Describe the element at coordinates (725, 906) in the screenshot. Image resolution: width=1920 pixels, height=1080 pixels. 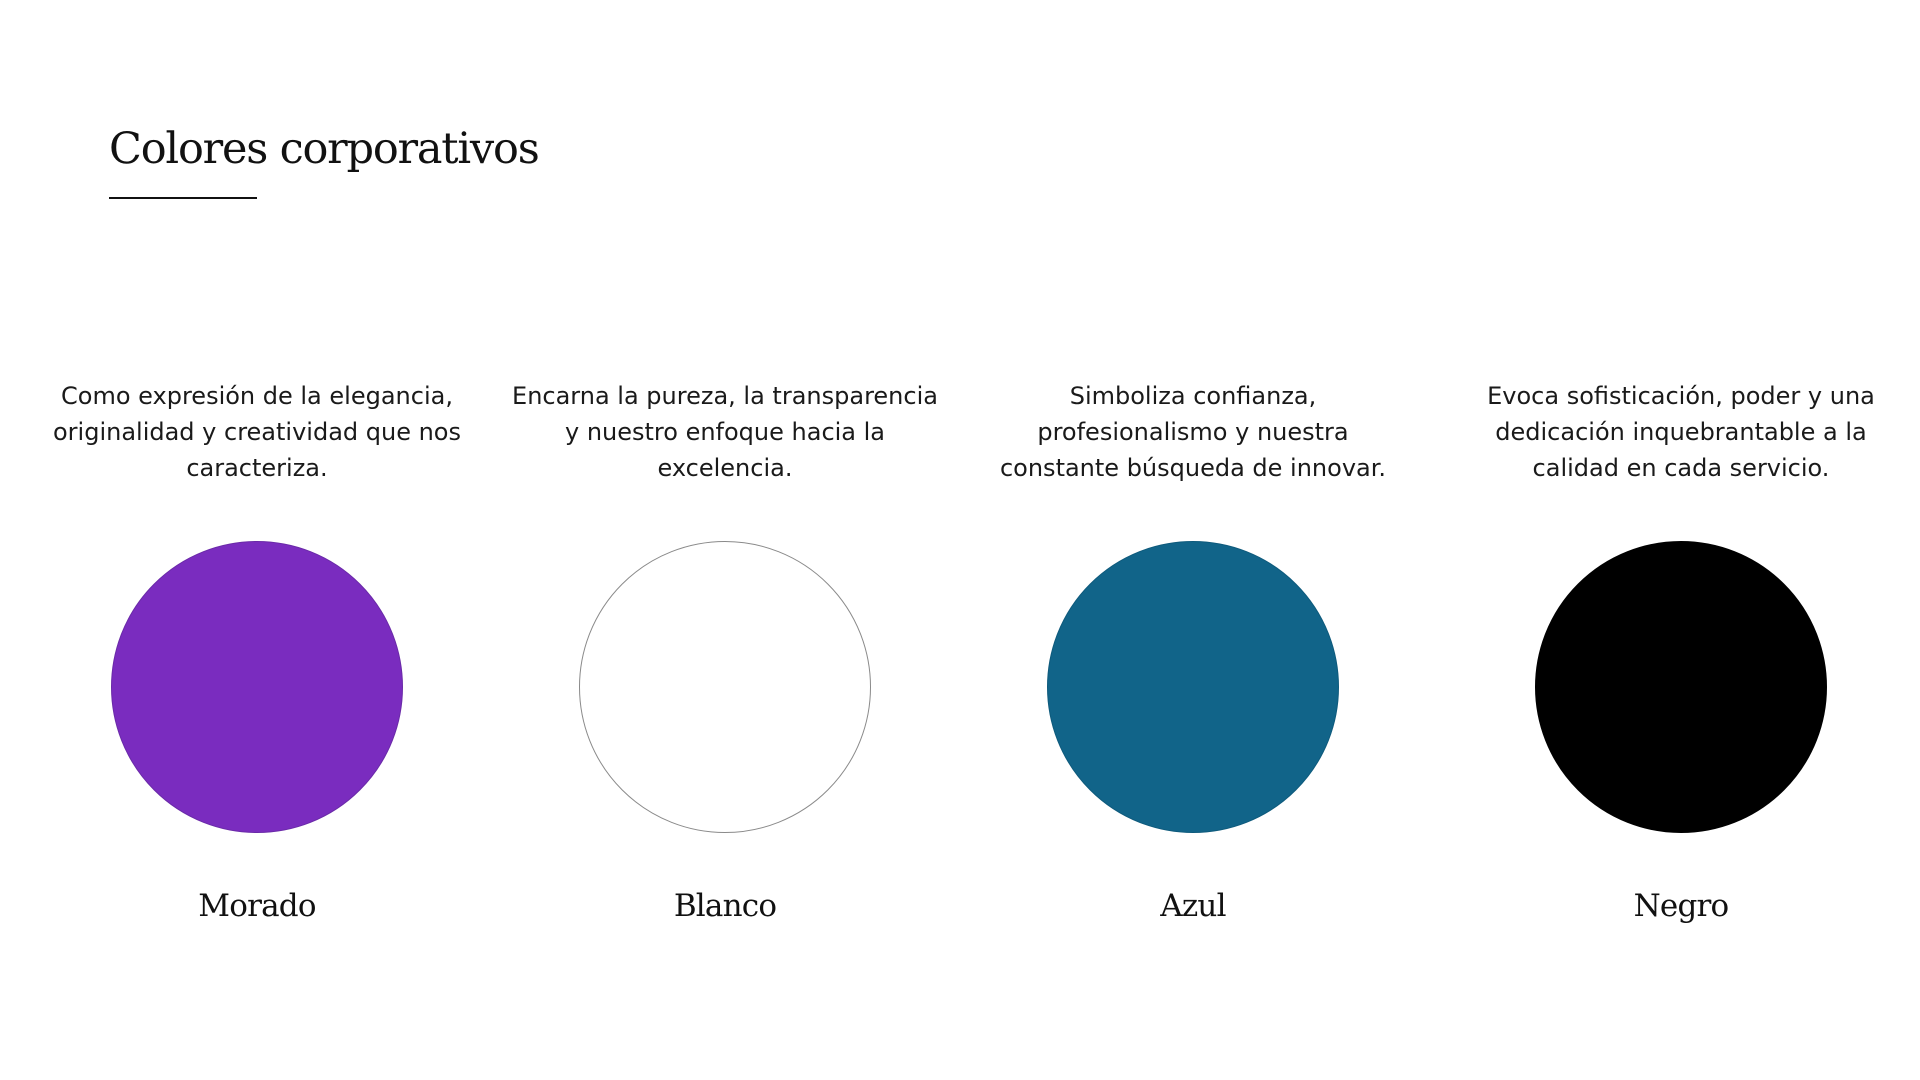
I see `swatch-name: Blanco` at that location.